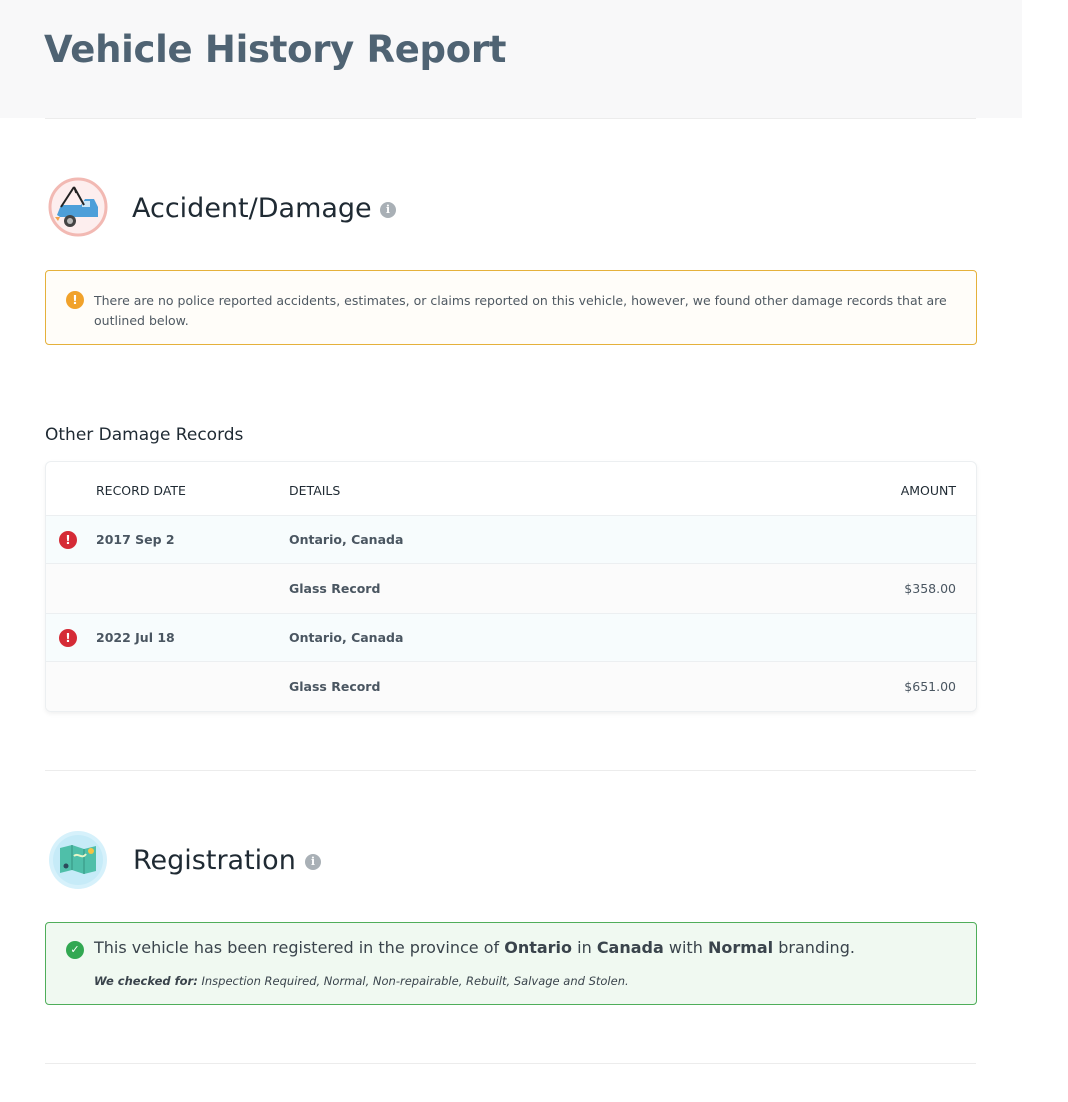 This screenshot has width=1068, height=1102. I want to click on map-icon, so click(78, 860).